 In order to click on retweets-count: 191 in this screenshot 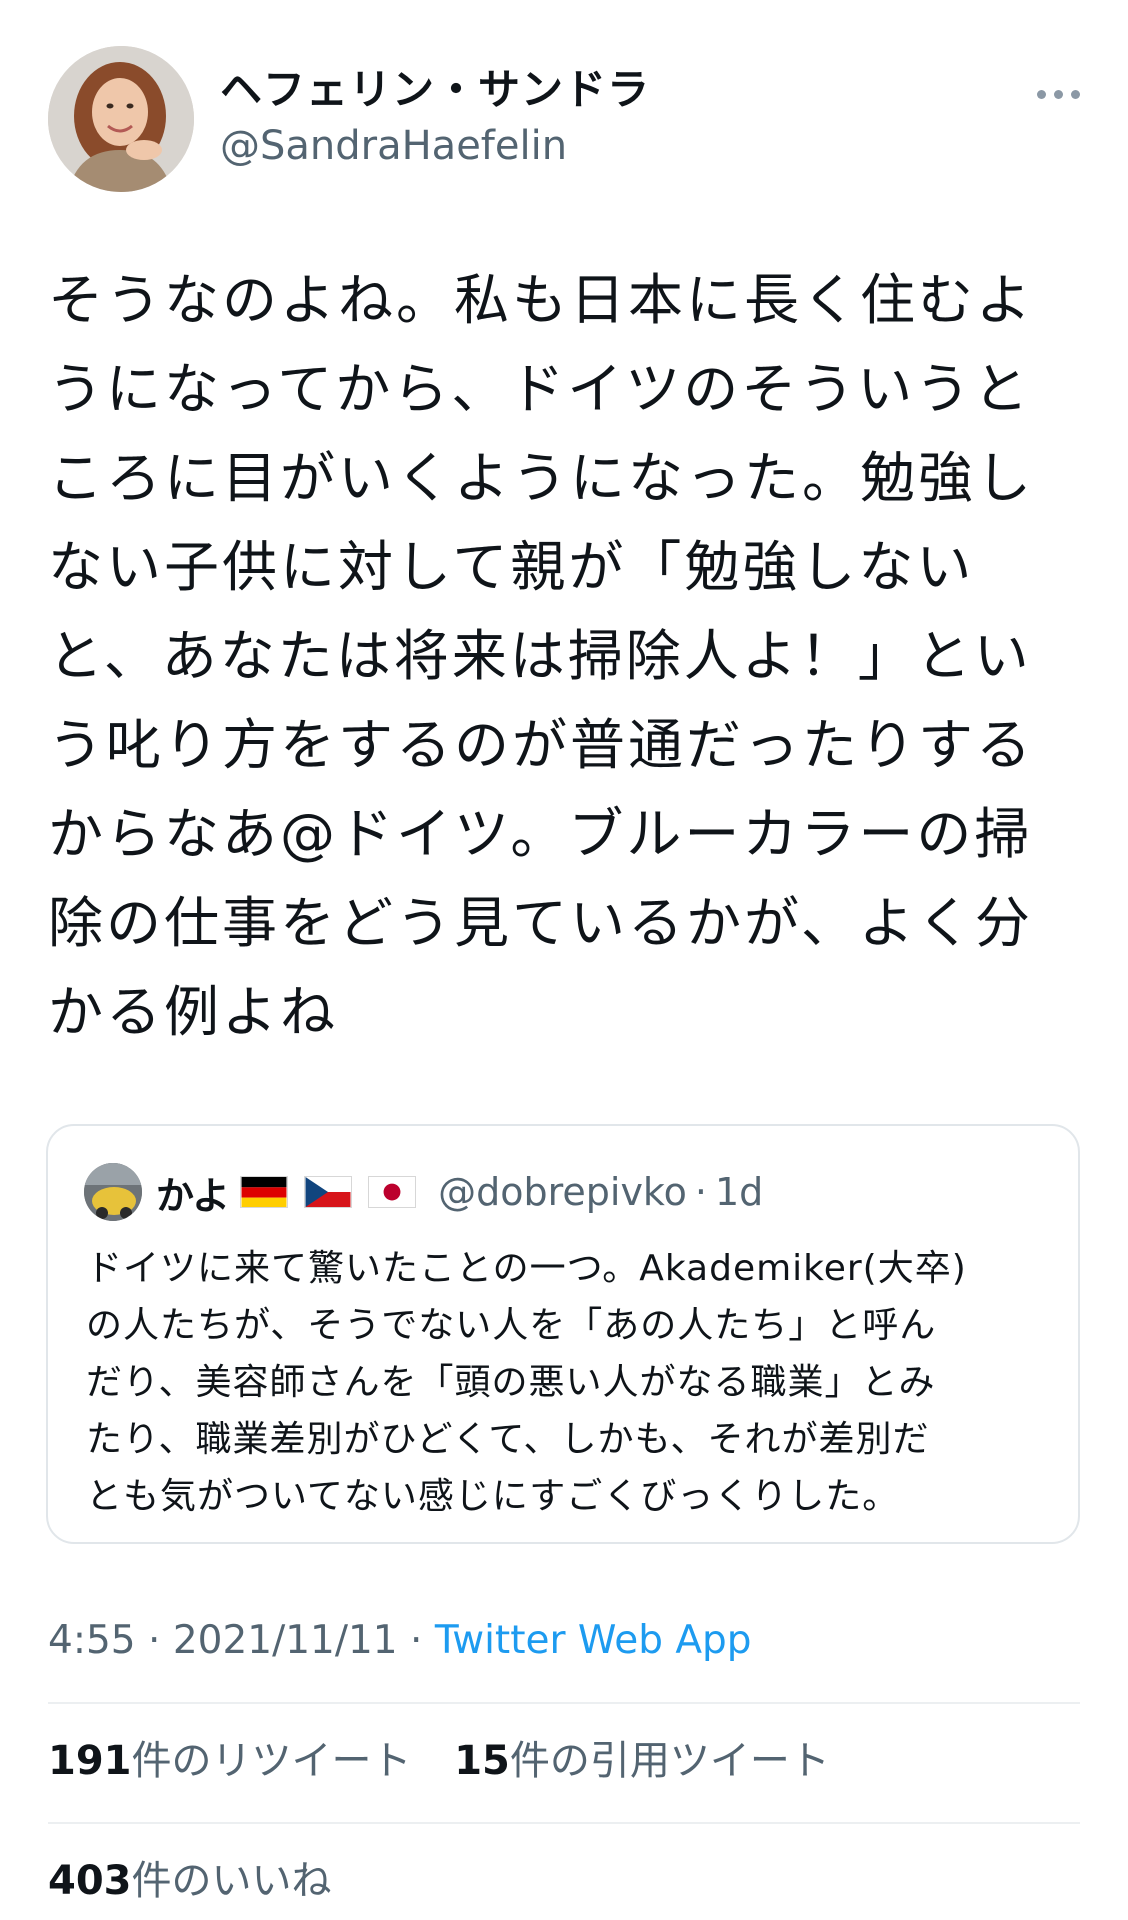, I will do `click(90, 1761)`.